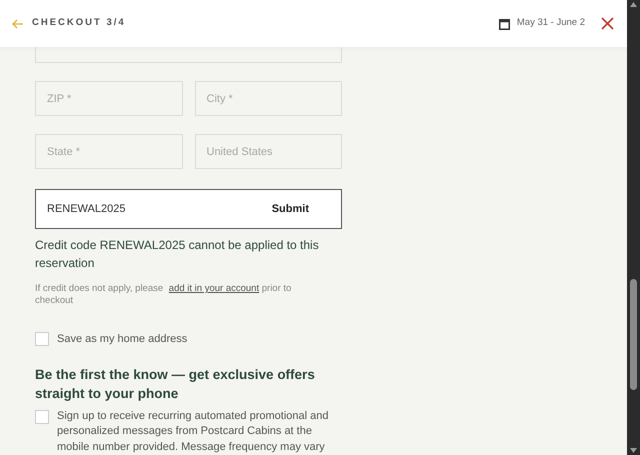  What do you see at coordinates (214, 288) in the screenshot?
I see `account-link: add it in your account` at bounding box center [214, 288].